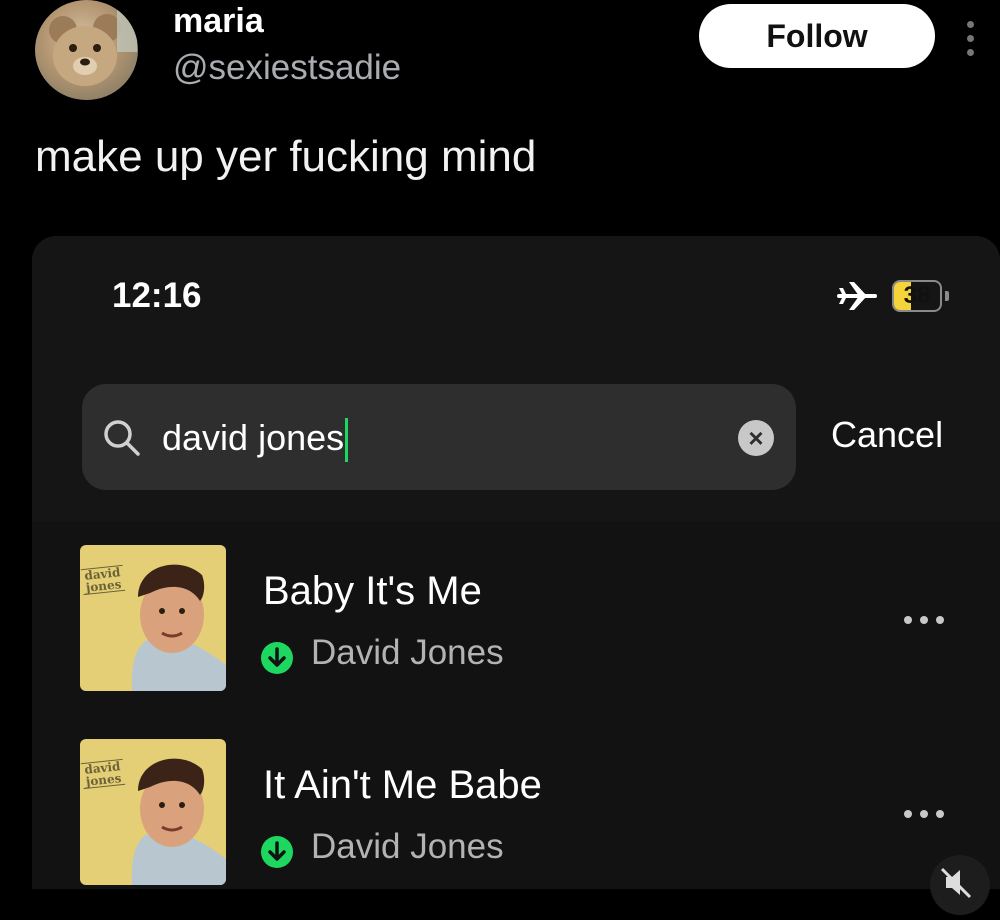 This screenshot has height=920, width=1000. What do you see at coordinates (817, 36) in the screenshot?
I see `follow-button: Follow` at bounding box center [817, 36].